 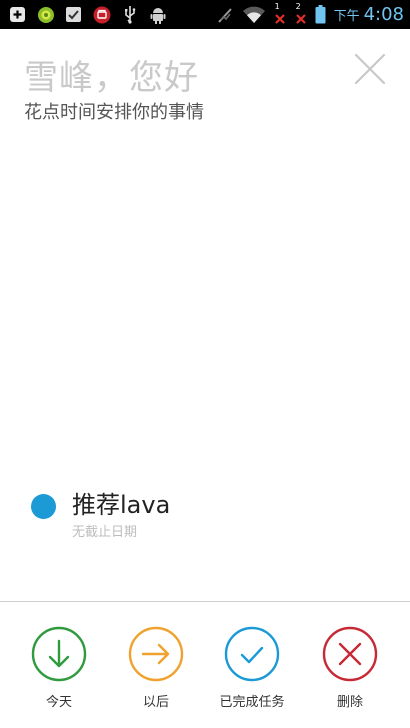 What do you see at coordinates (157, 14) in the screenshot?
I see `android-debug-icon` at bounding box center [157, 14].